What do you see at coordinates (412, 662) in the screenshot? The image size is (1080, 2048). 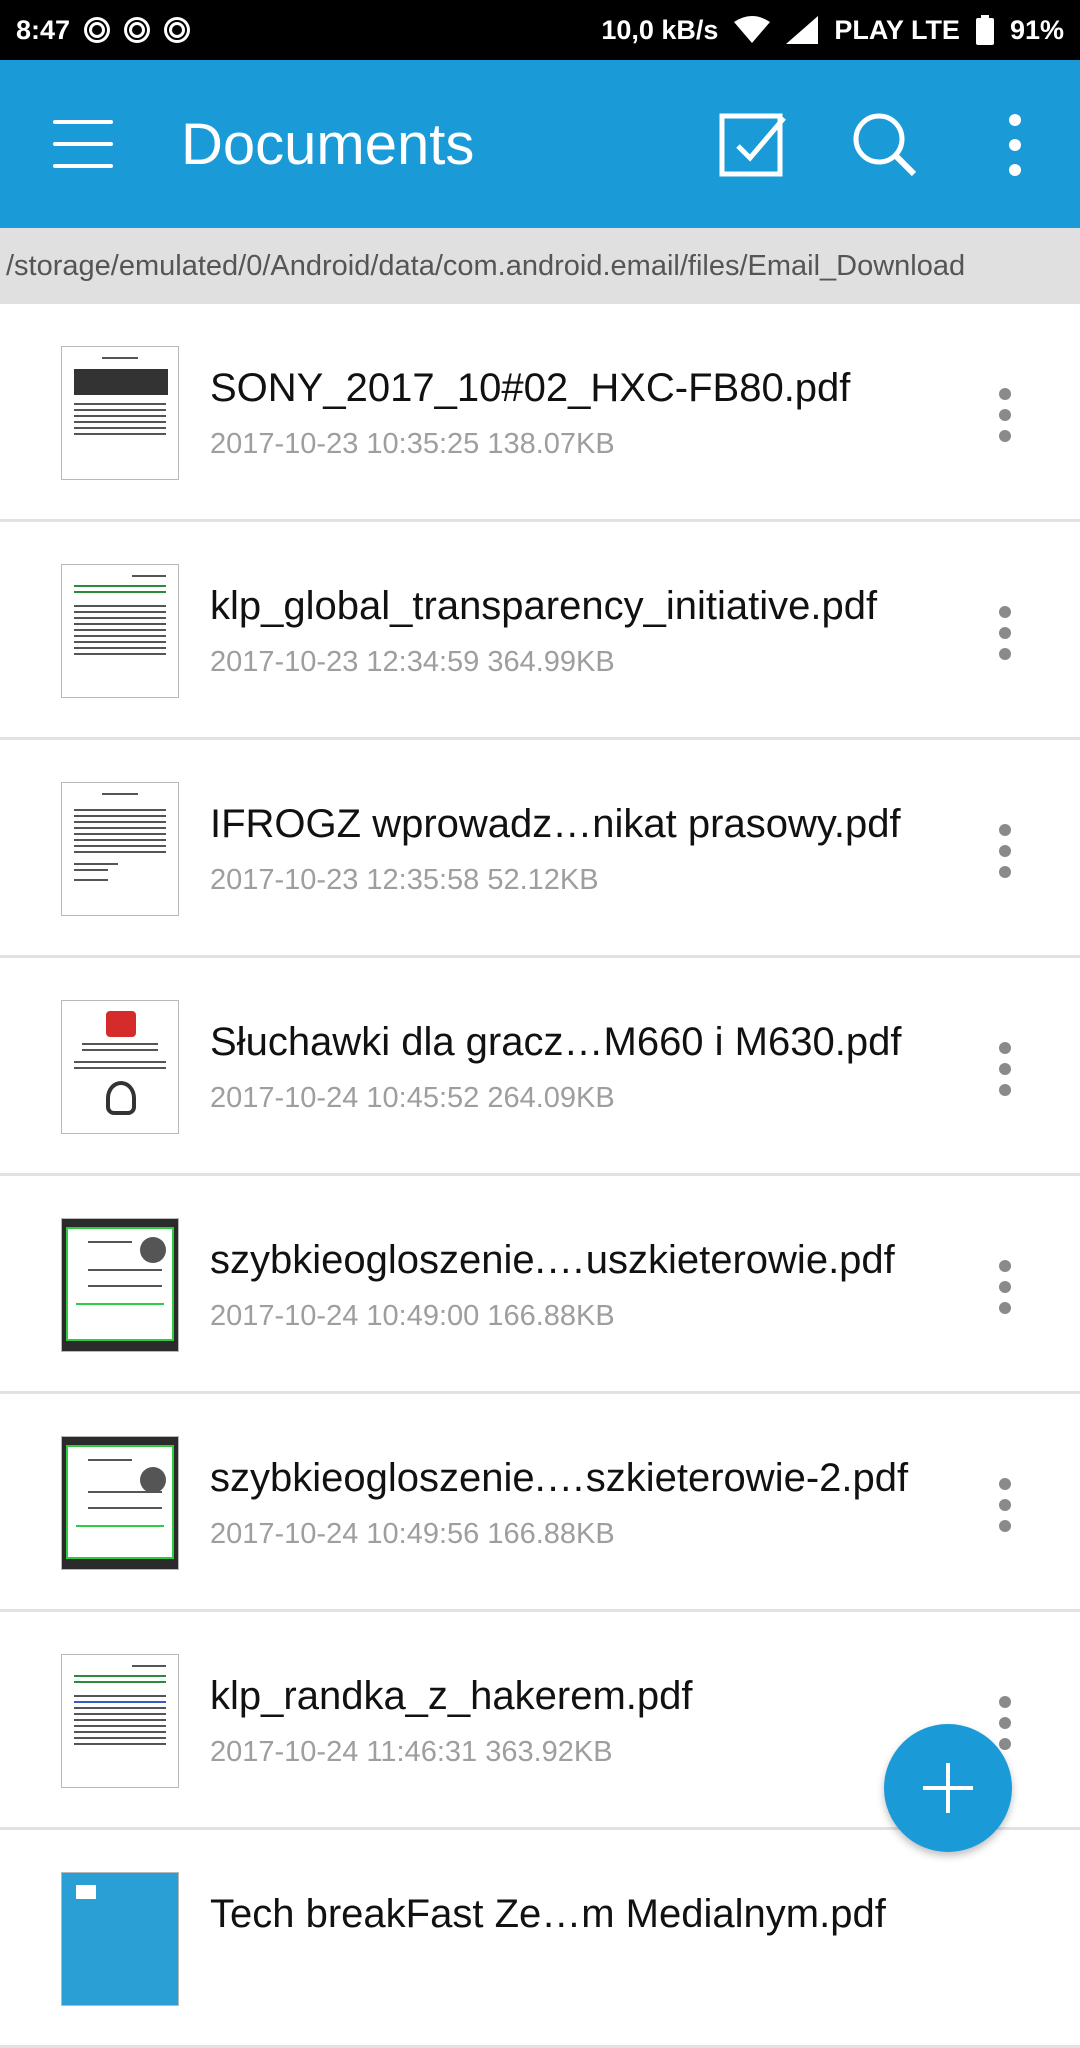 I see `file-meta: 2017-10-23 12:34:59 364.99KB` at bounding box center [412, 662].